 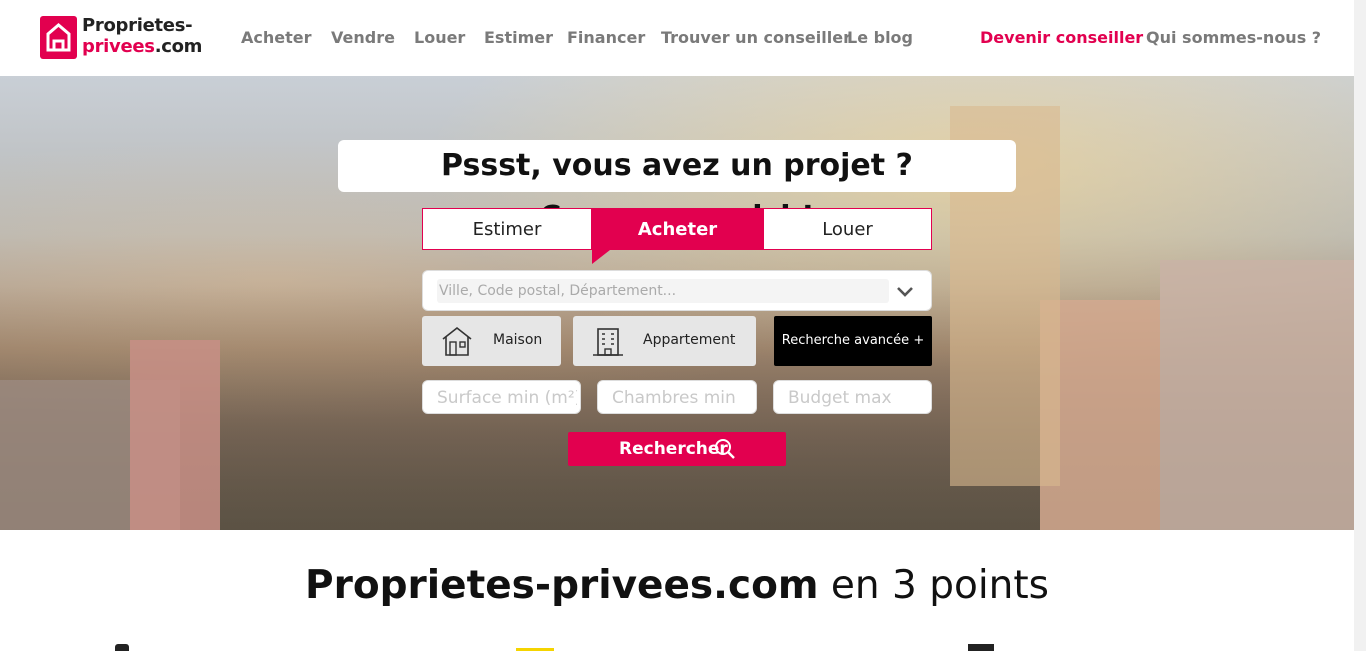 I want to click on logo-house-icon, so click(x=58, y=37).